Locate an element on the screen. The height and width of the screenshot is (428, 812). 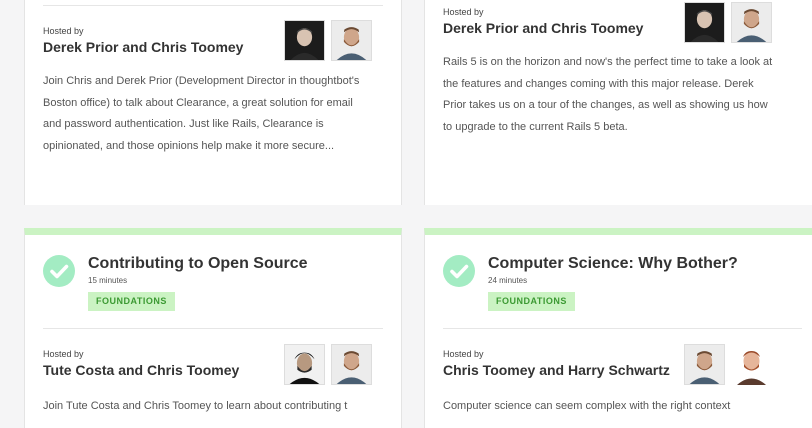
course-duration: 24 minutes is located at coordinates (508, 280).